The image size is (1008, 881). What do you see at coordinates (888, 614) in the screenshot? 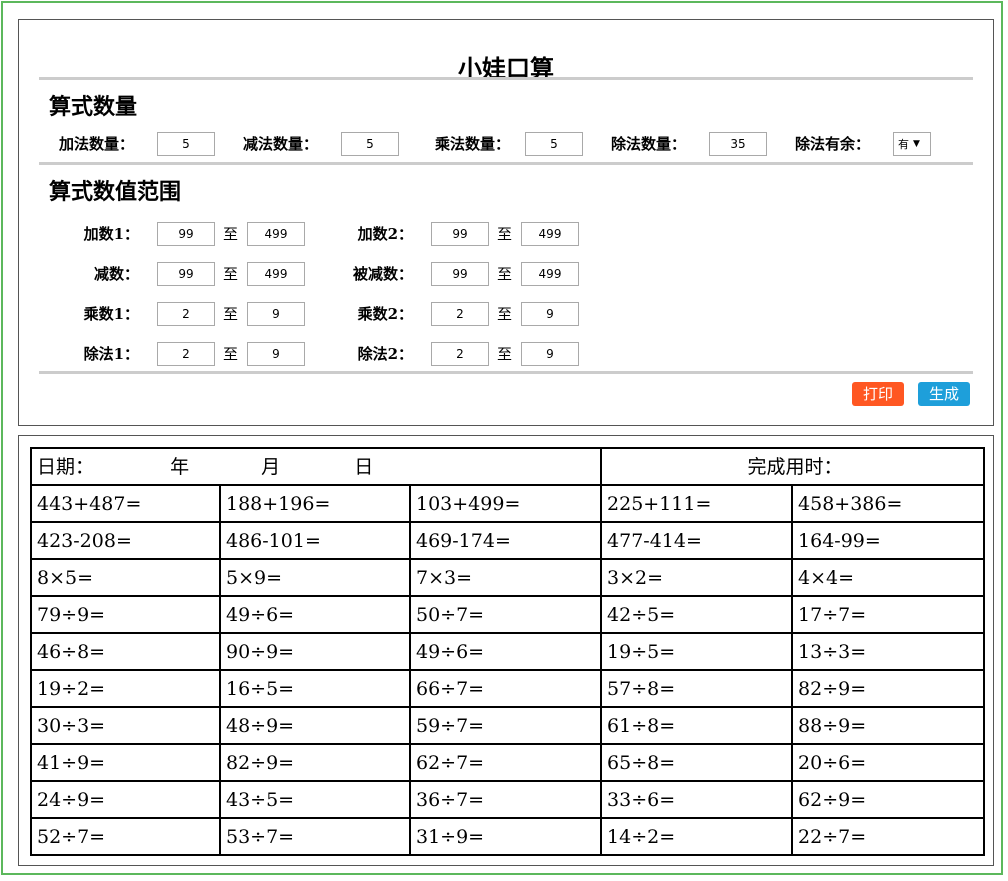
I see `problem-cell: 17÷7=` at bounding box center [888, 614].